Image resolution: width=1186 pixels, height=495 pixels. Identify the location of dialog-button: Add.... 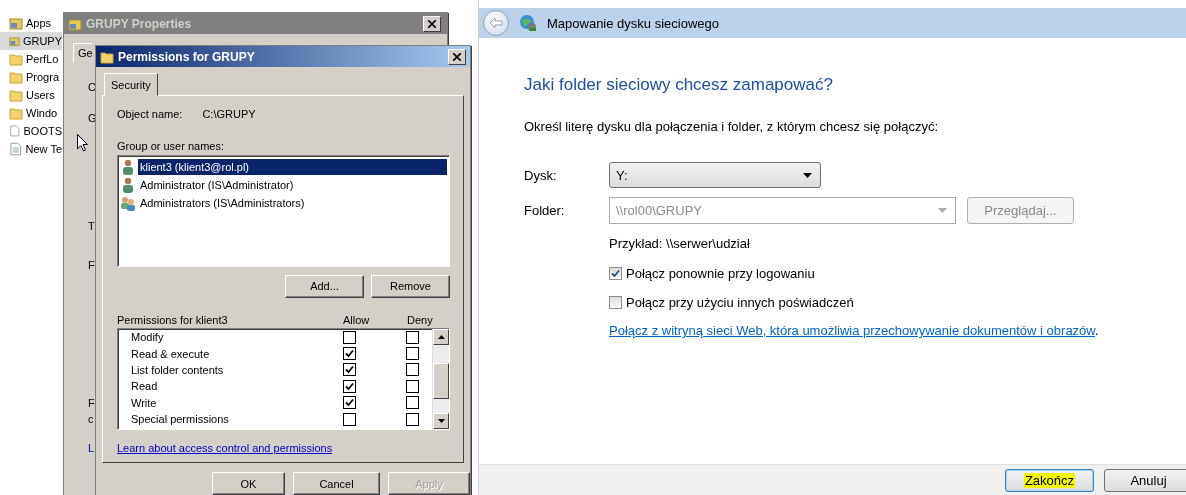
(324, 286).